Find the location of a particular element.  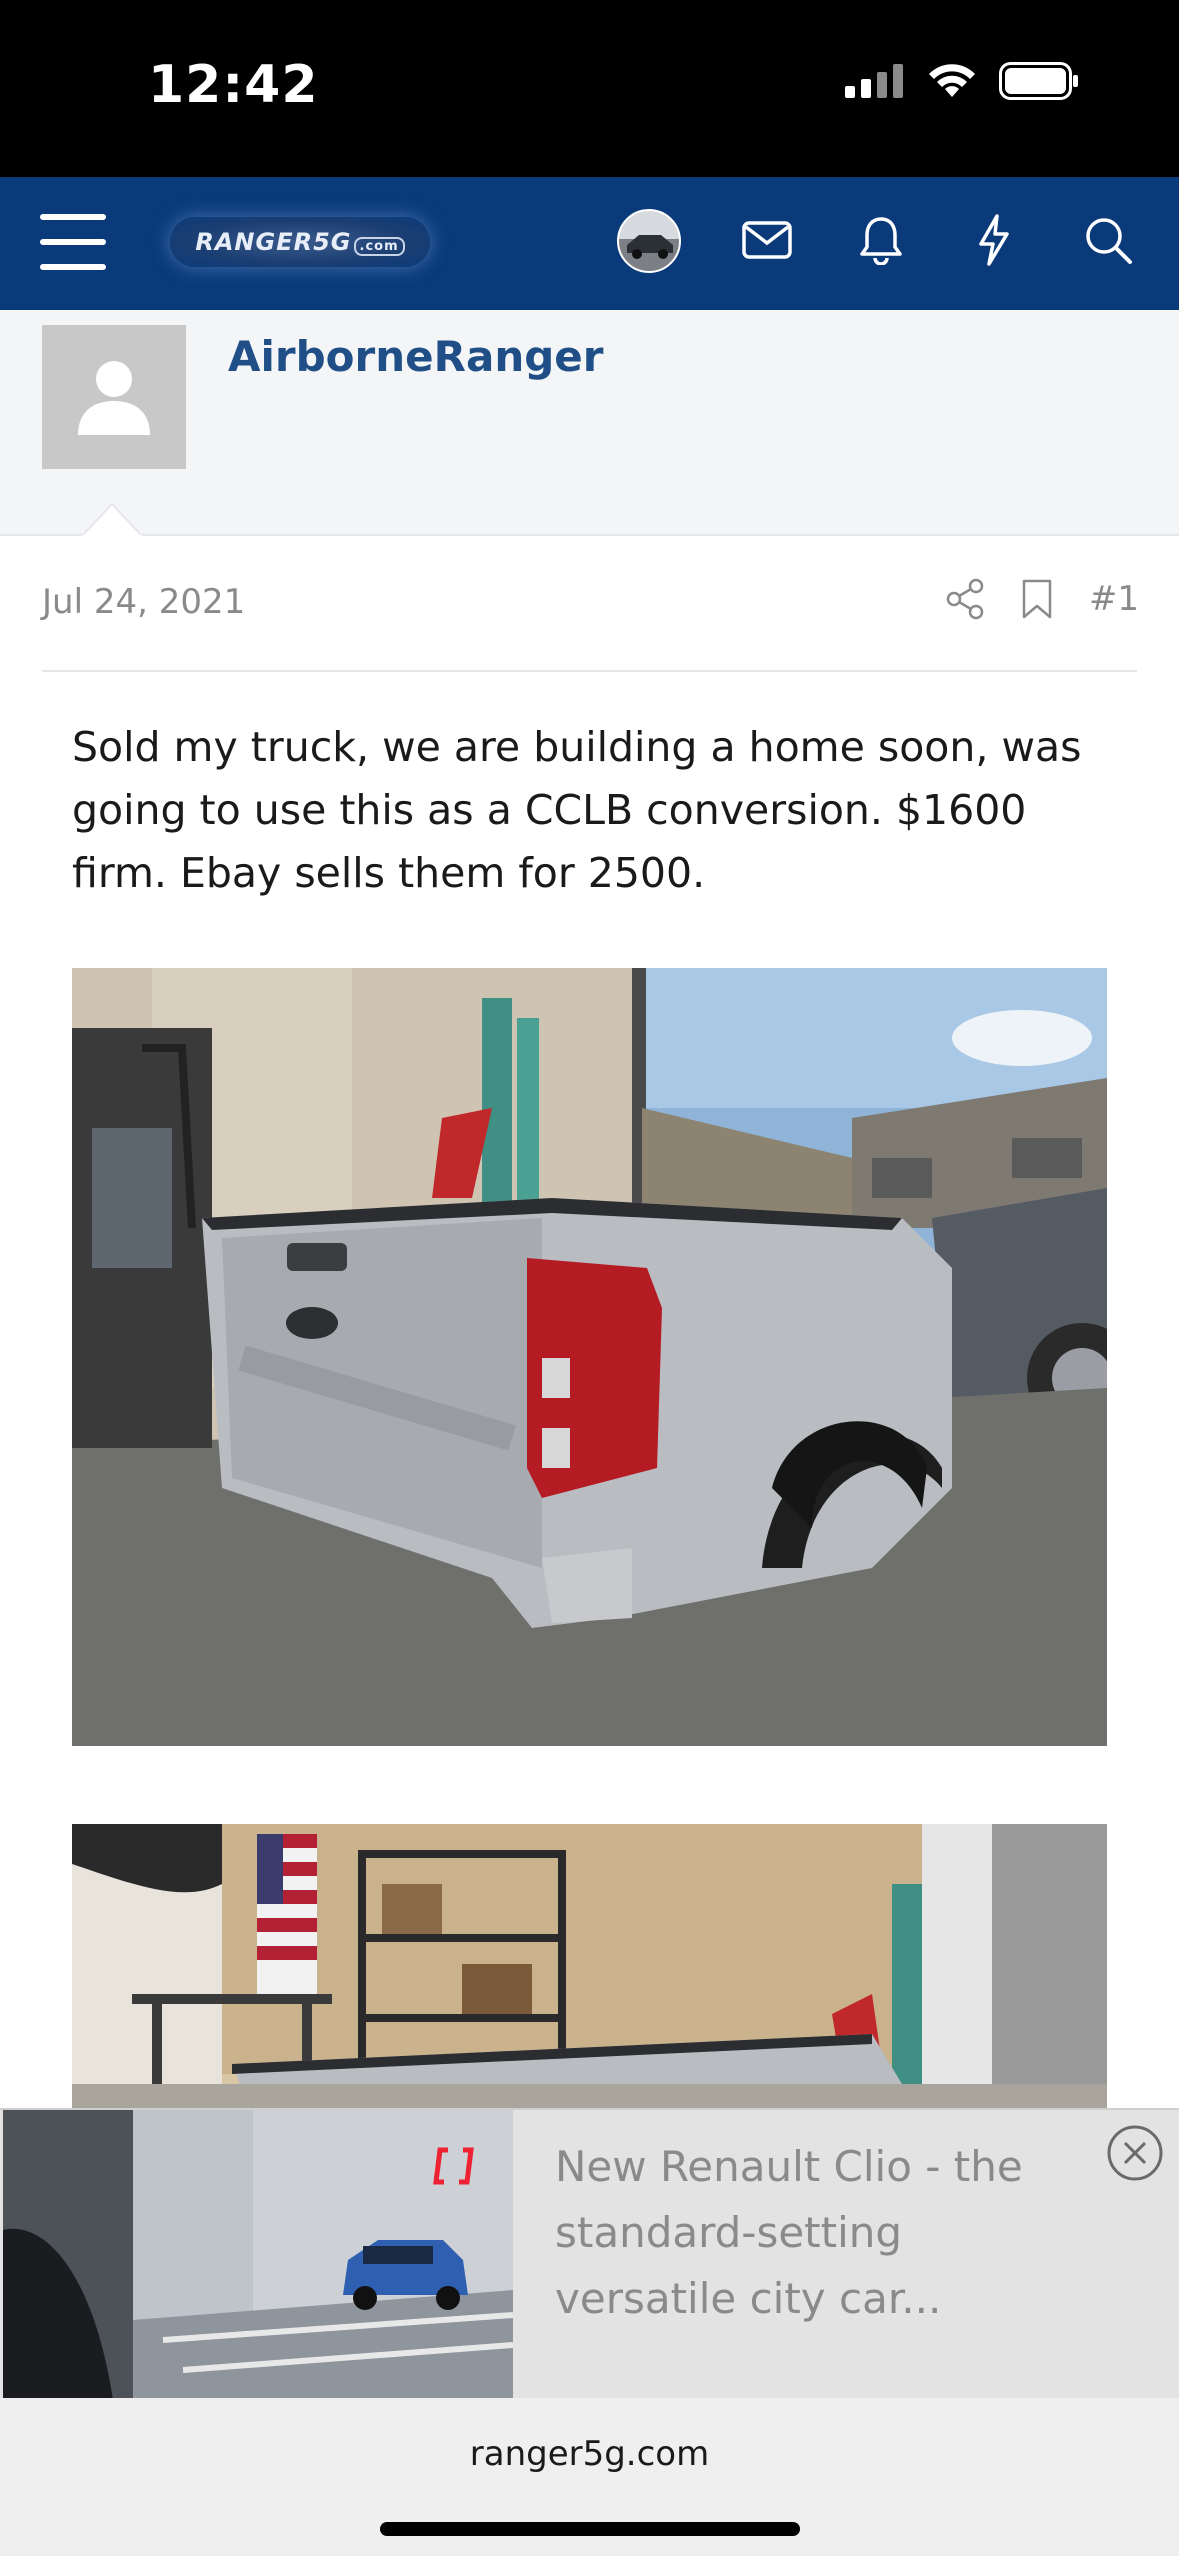

browser-url: ranger5g.com is located at coordinates (589, 2454).